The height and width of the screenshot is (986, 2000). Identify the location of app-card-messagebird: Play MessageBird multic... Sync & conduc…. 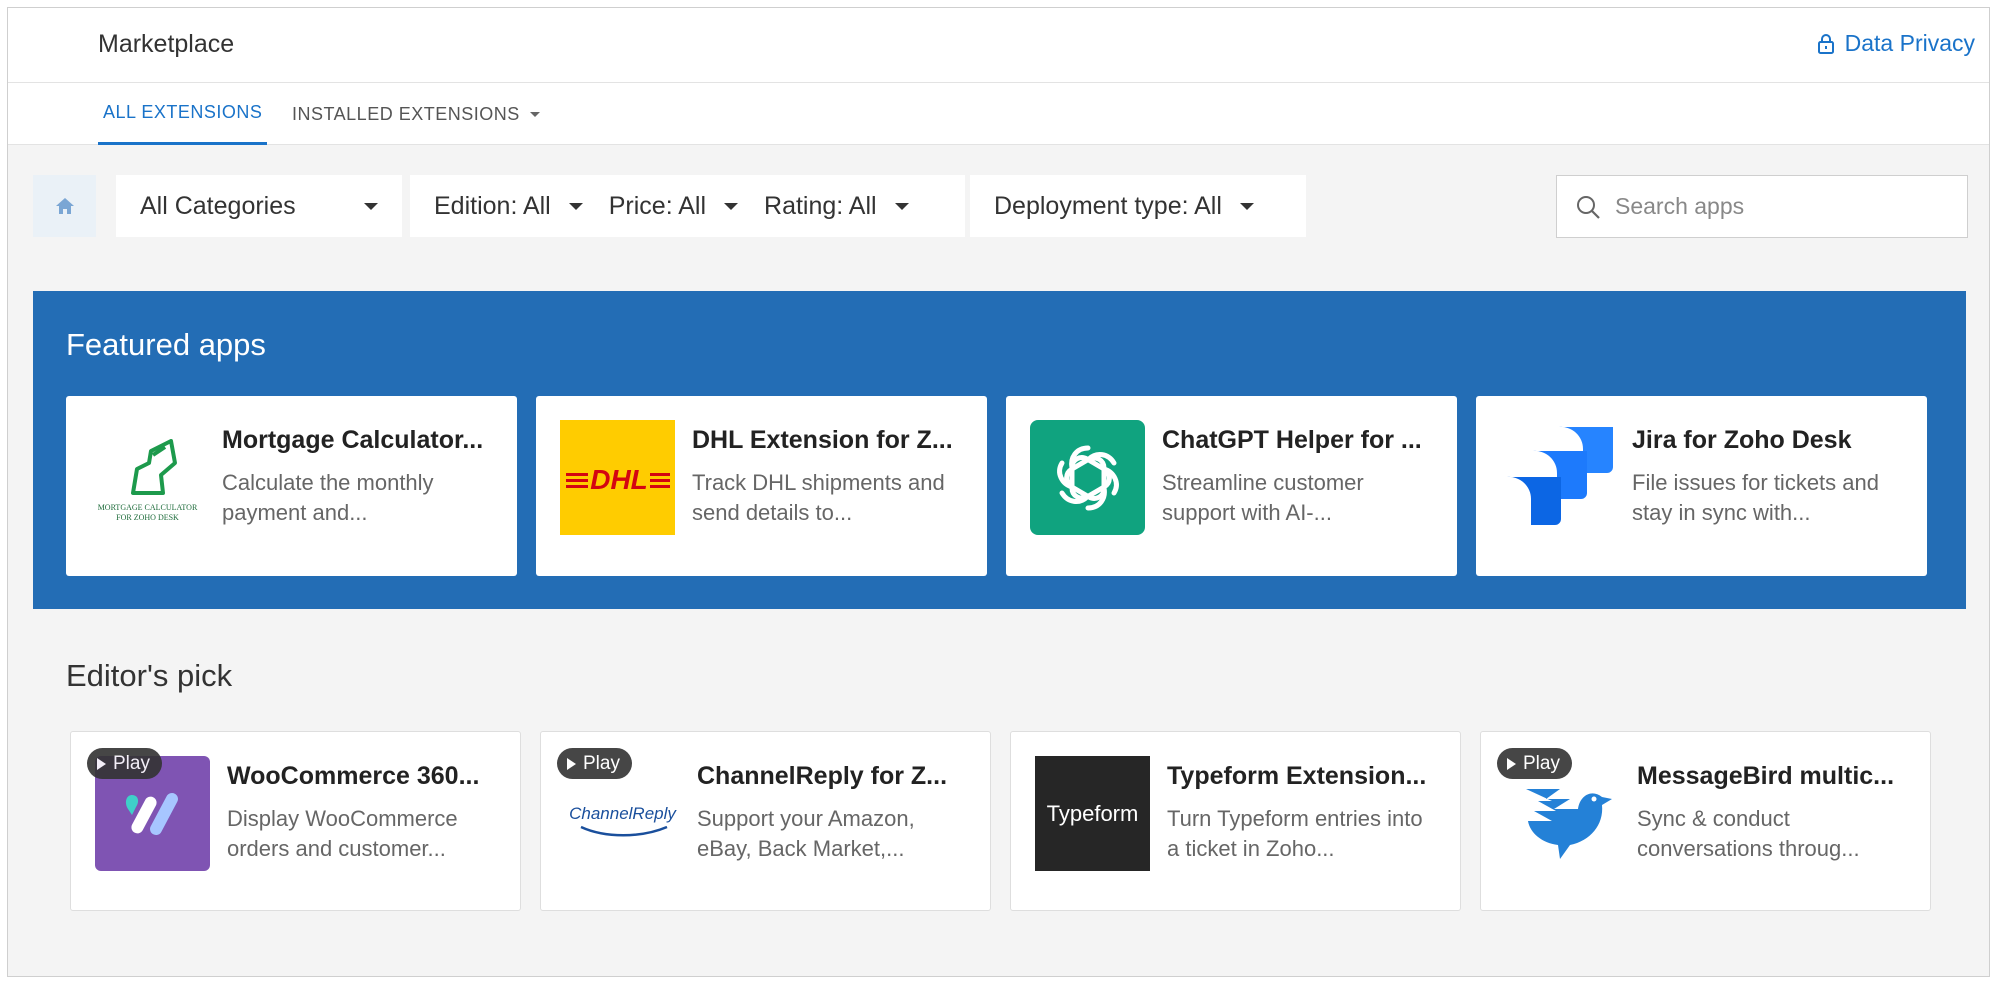
(1705, 821).